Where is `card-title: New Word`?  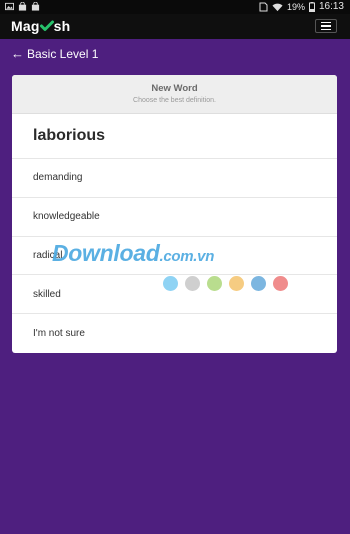 card-title: New Word is located at coordinates (174, 88).